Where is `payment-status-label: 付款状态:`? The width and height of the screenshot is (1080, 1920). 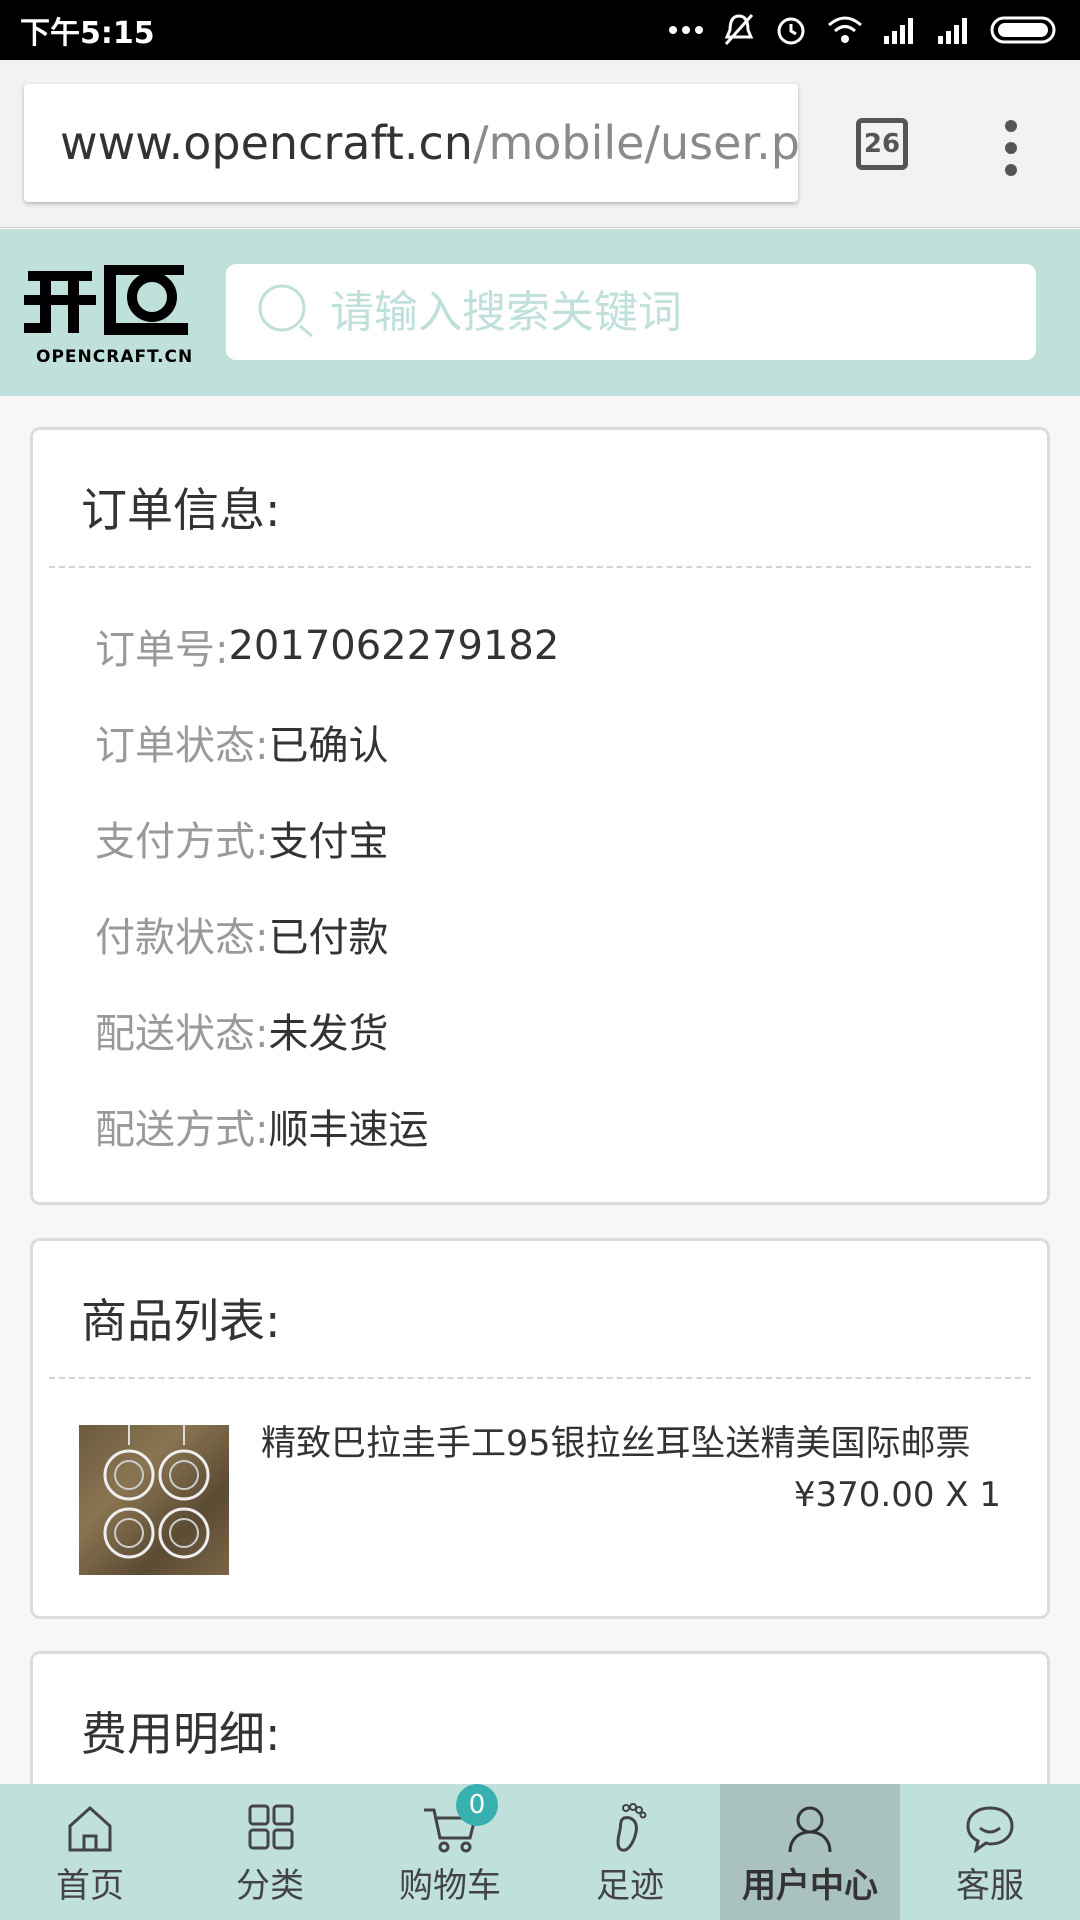
payment-status-label: 付款状态: is located at coordinates (182, 938).